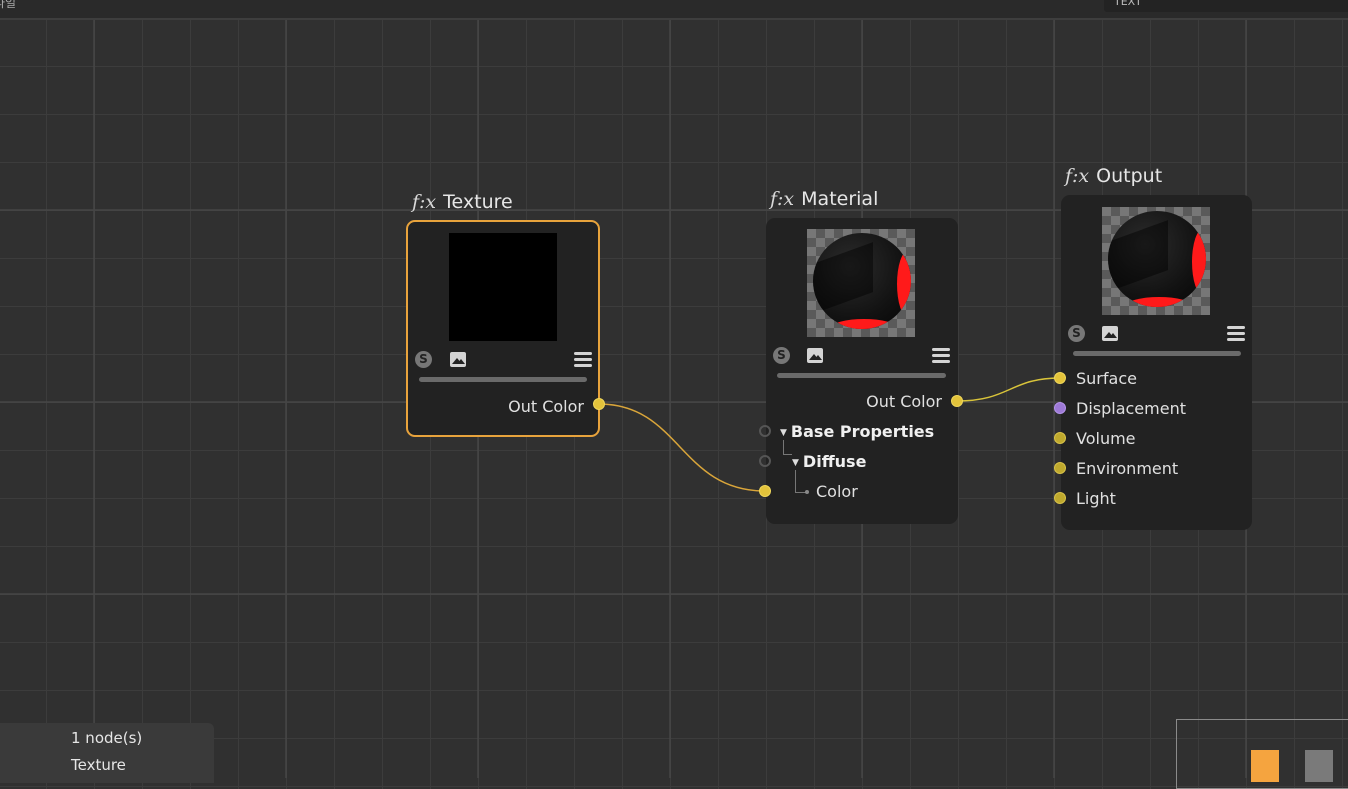 Image resolution: width=1348 pixels, height=789 pixels. I want to click on tree-dot, so click(807, 492).